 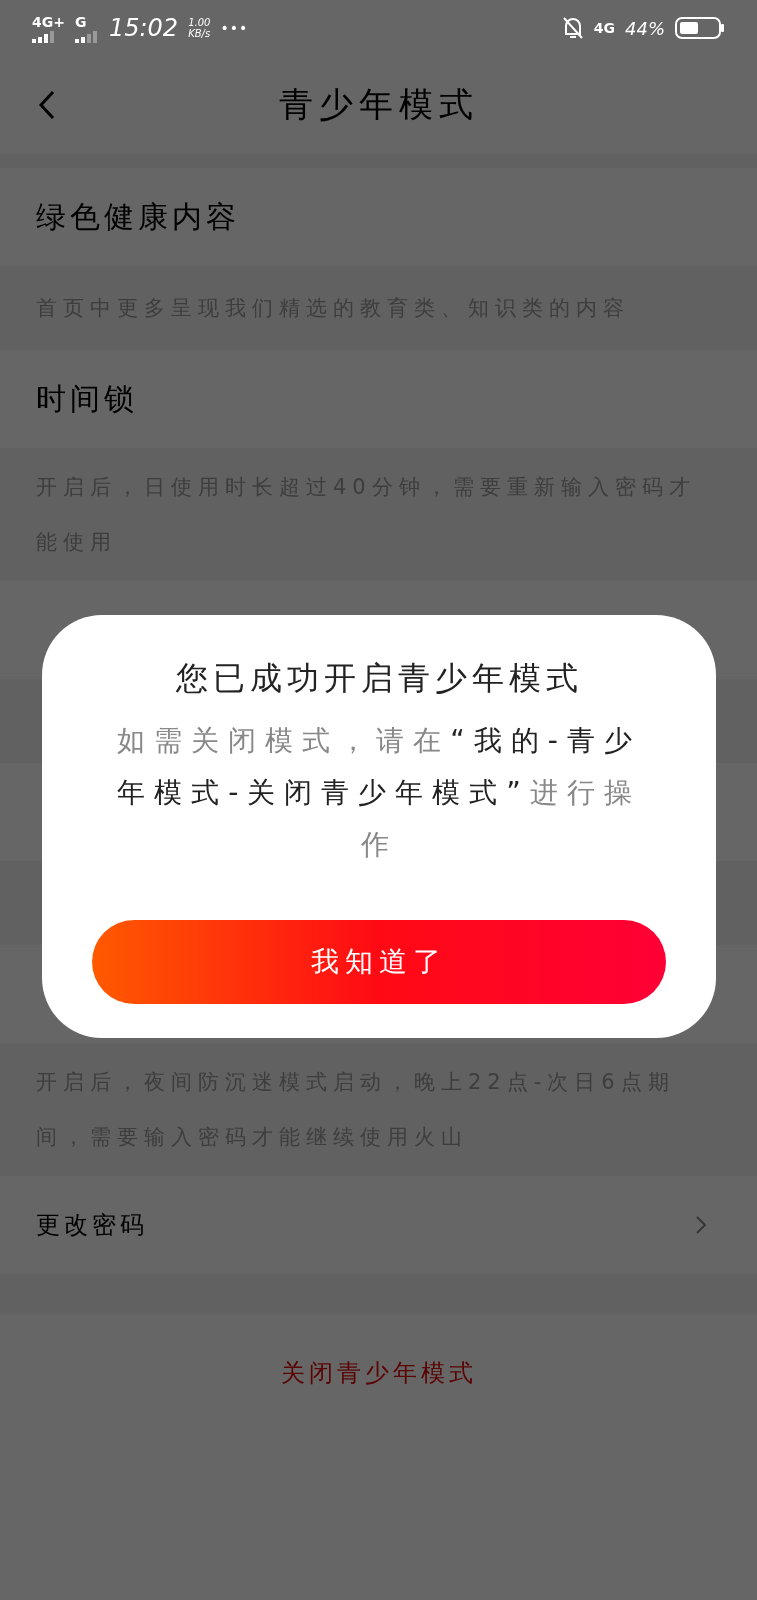 I want to click on network-label: 4G+, so click(x=48, y=21).